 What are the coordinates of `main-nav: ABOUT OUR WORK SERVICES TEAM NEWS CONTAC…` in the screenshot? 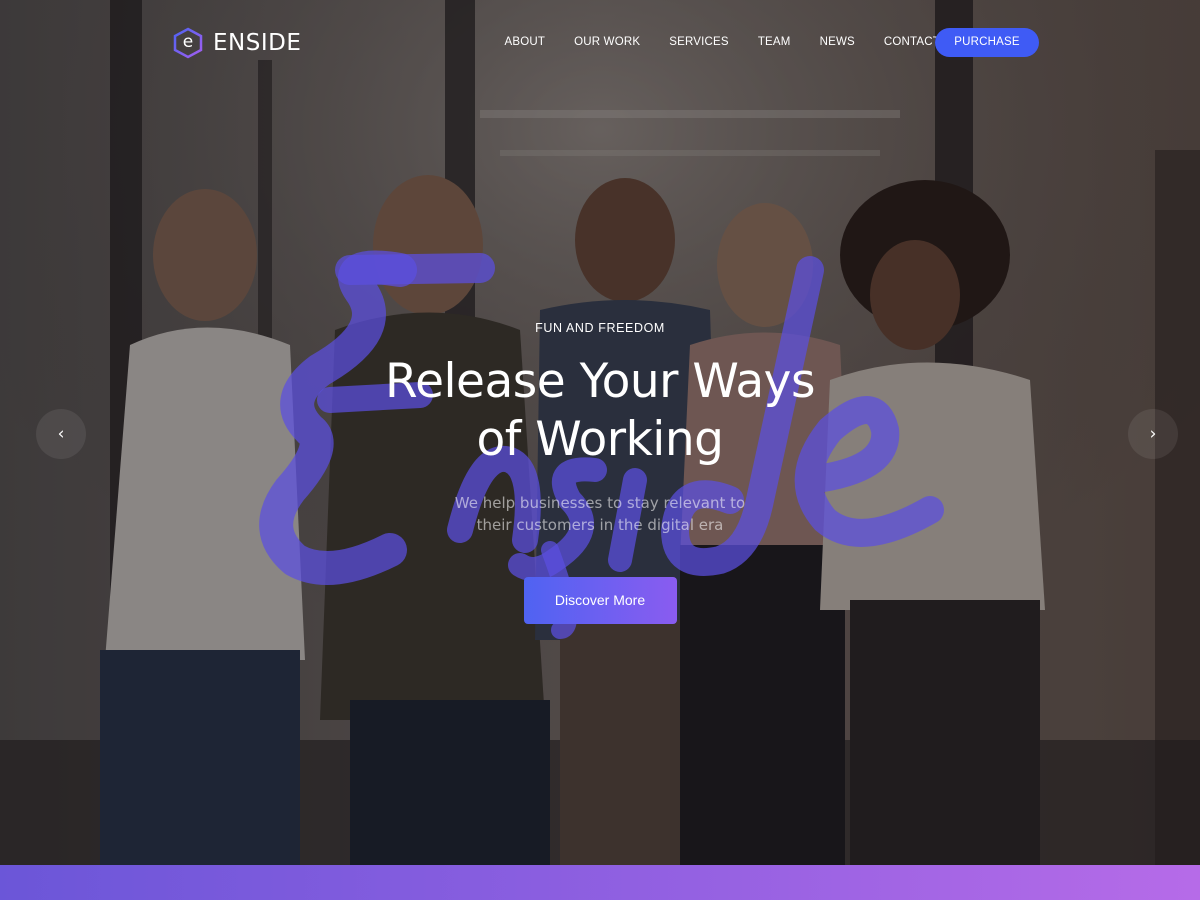 It's located at (722, 42).